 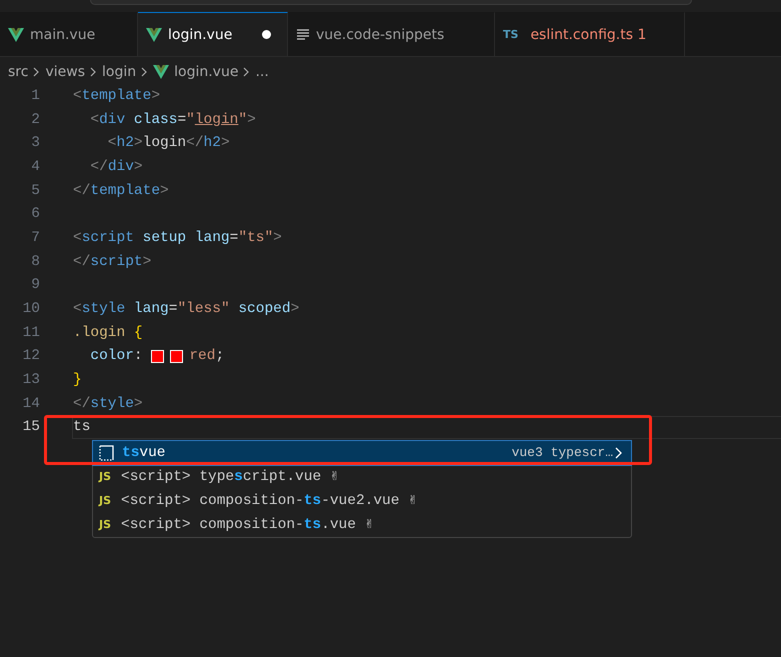 I want to click on line-number: 3, so click(x=35, y=143).